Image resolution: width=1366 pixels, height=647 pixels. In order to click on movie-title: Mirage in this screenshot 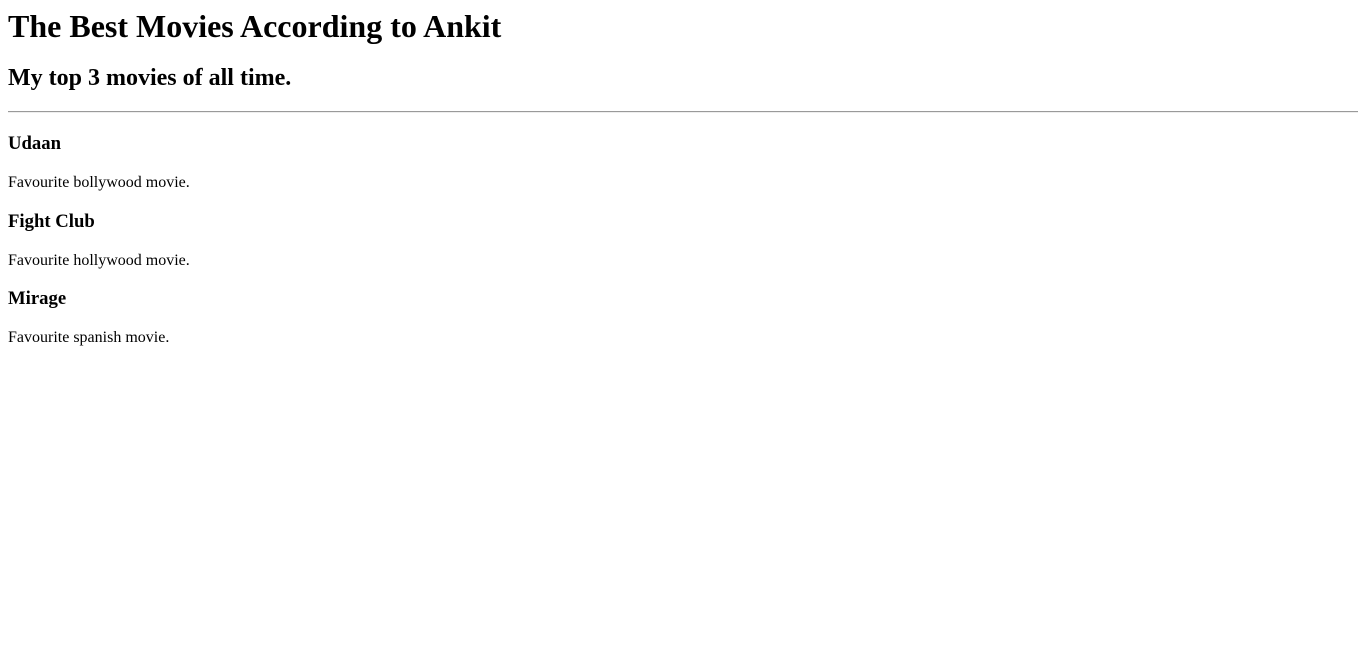, I will do `click(37, 298)`.